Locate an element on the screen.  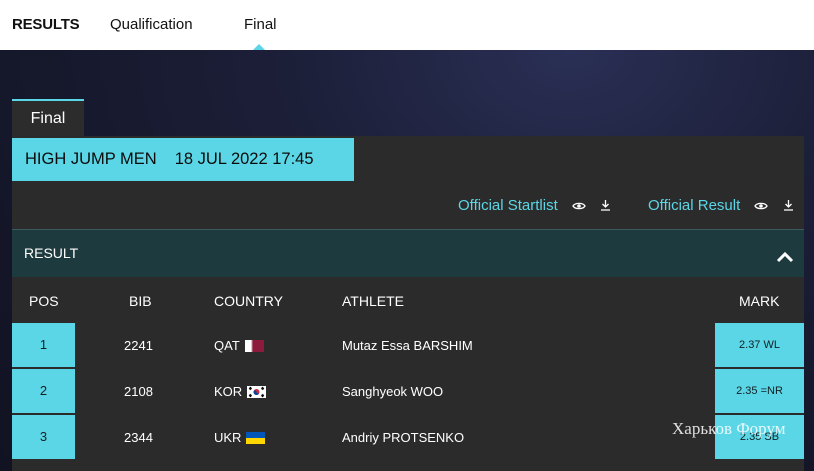
column-header-bib: BIB is located at coordinates (140, 301).